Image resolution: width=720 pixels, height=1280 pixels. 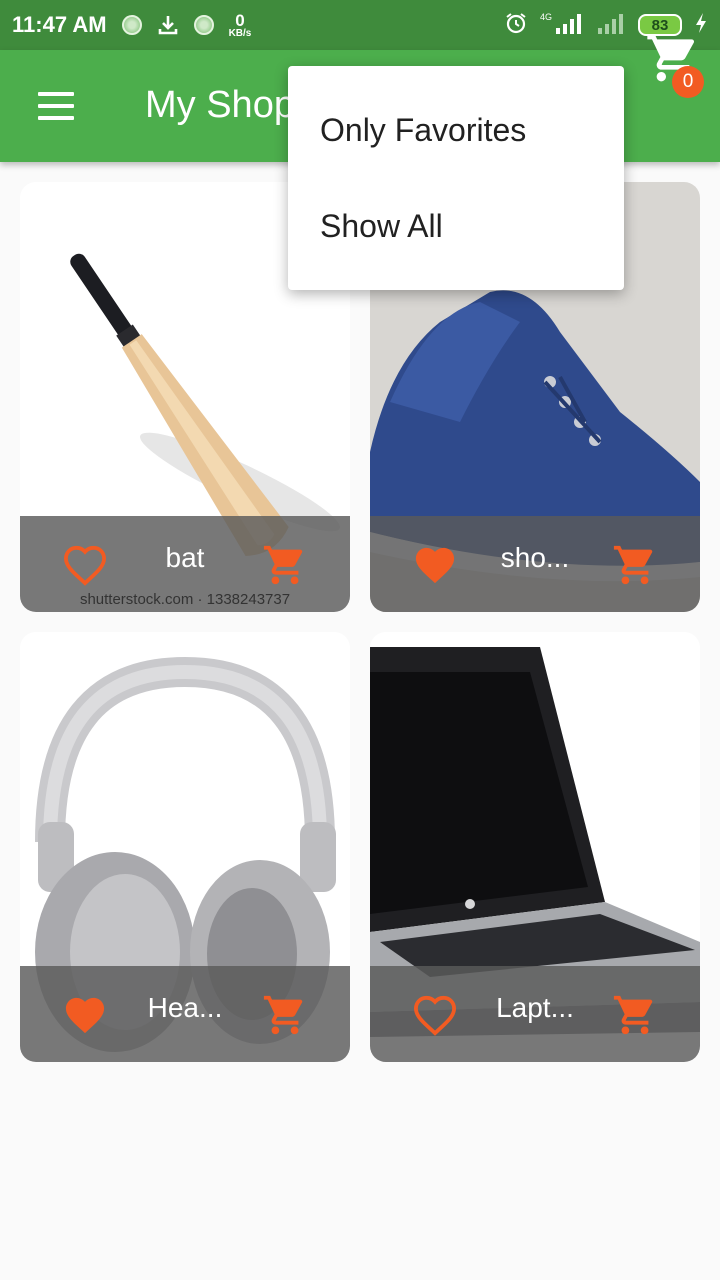 I want to click on status-time: 11:47 AM, so click(x=59, y=24).